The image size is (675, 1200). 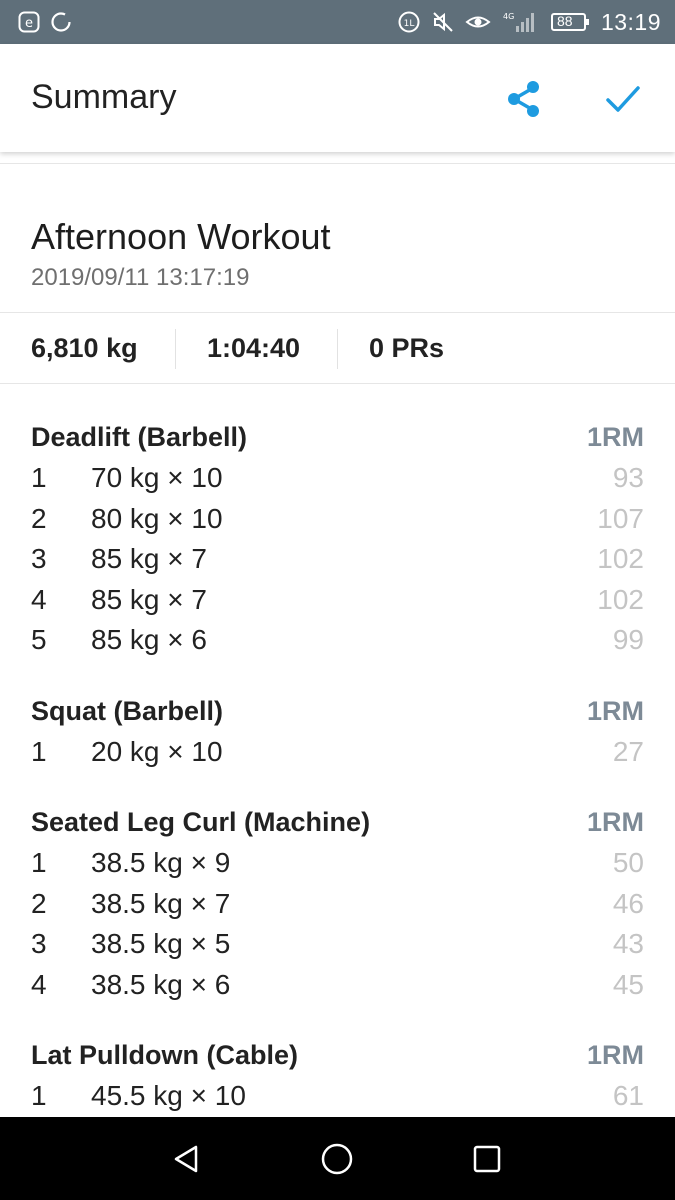 What do you see at coordinates (157, 518) in the screenshot?
I see `set-weight-reps: 80 kg × 10` at bounding box center [157, 518].